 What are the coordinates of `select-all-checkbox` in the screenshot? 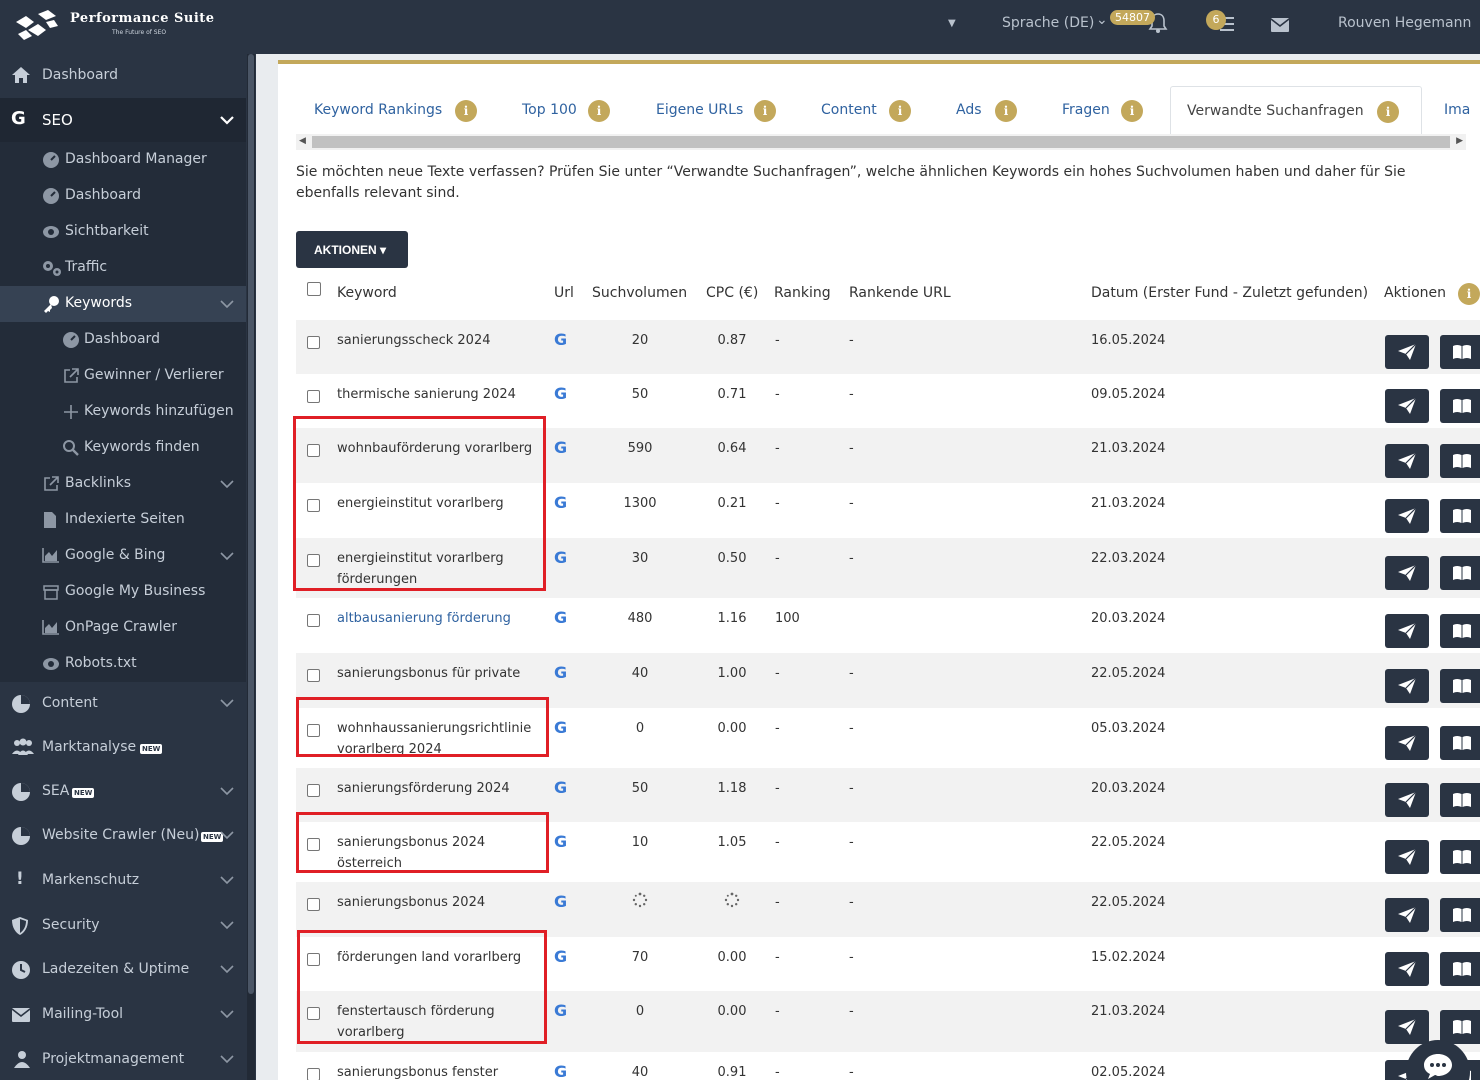 It's located at (314, 289).